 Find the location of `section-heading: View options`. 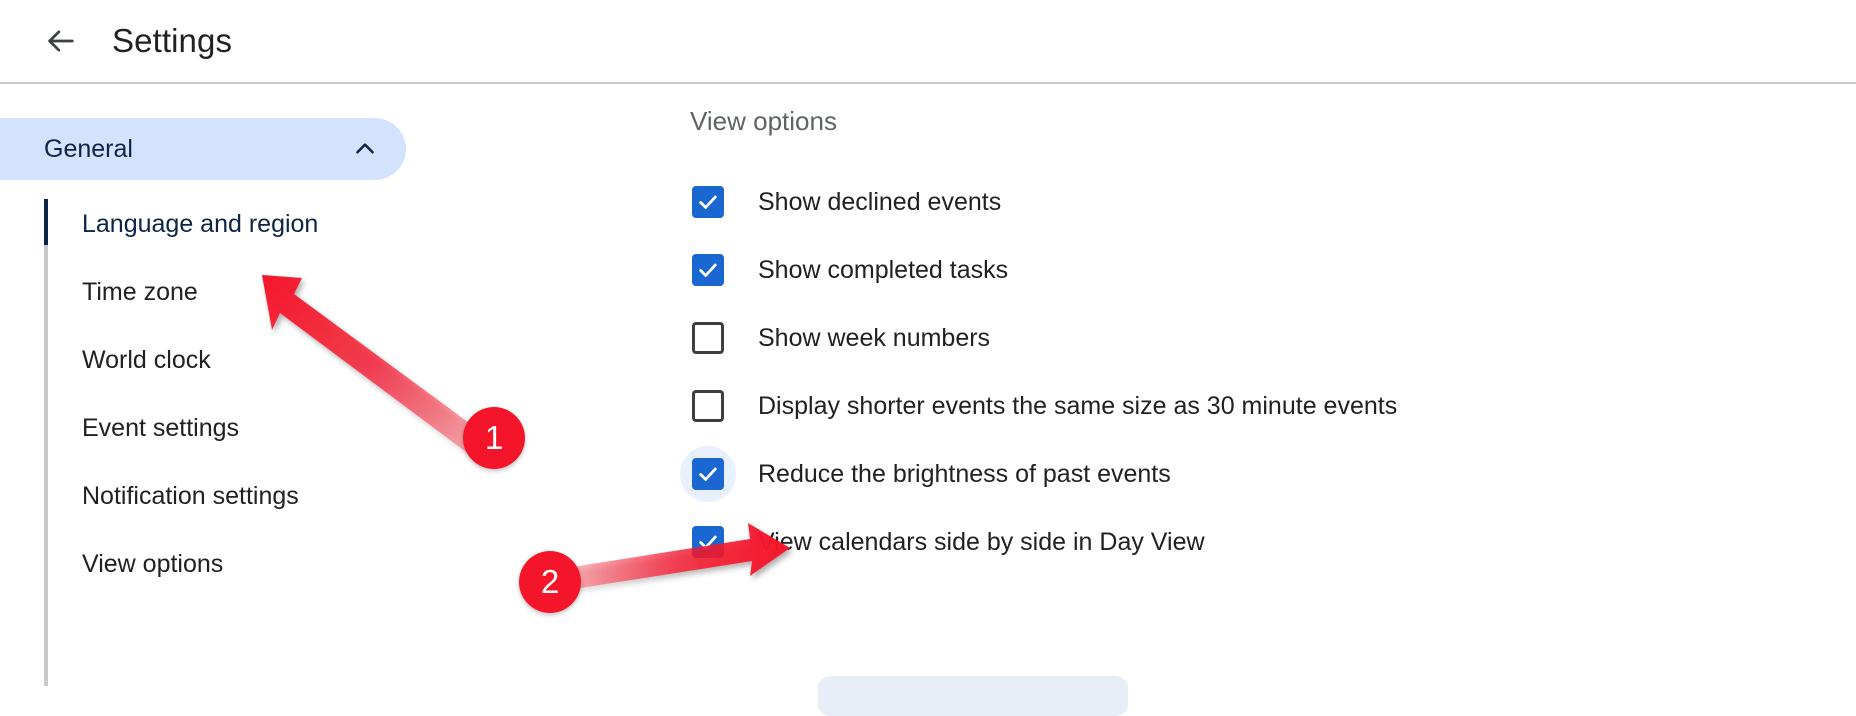

section-heading: View options is located at coordinates (763, 121).